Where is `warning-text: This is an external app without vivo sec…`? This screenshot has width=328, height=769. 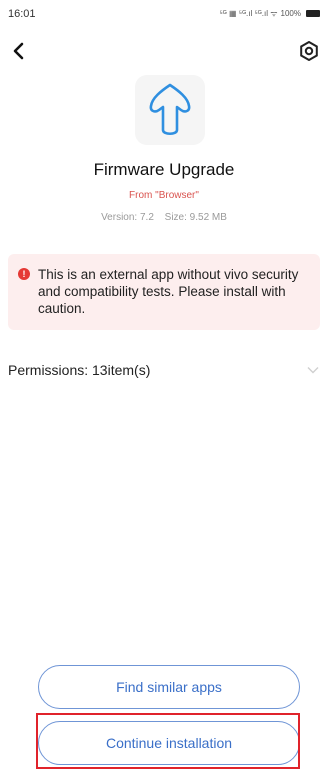 warning-text: This is an external app without vivo sec… is located at coordinates (168, 291).